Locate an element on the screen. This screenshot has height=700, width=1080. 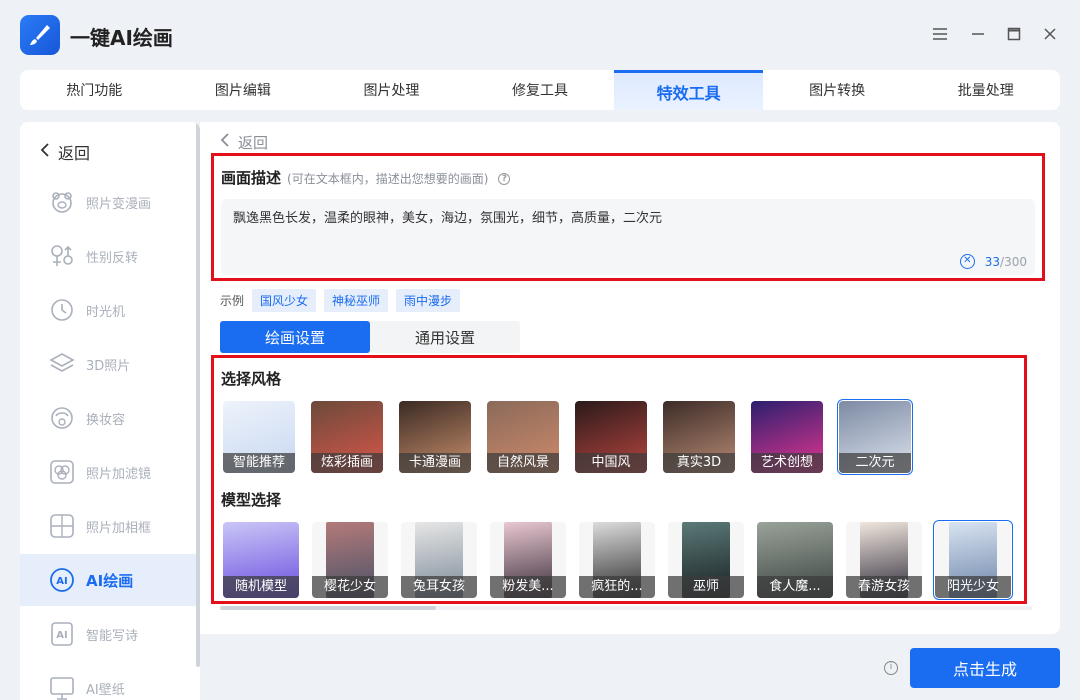
style-card-label: 真实3D is located at coordinates (699, 463).